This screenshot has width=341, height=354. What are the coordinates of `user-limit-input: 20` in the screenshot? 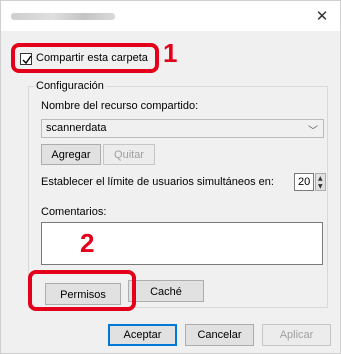 It's located at (304, 182).